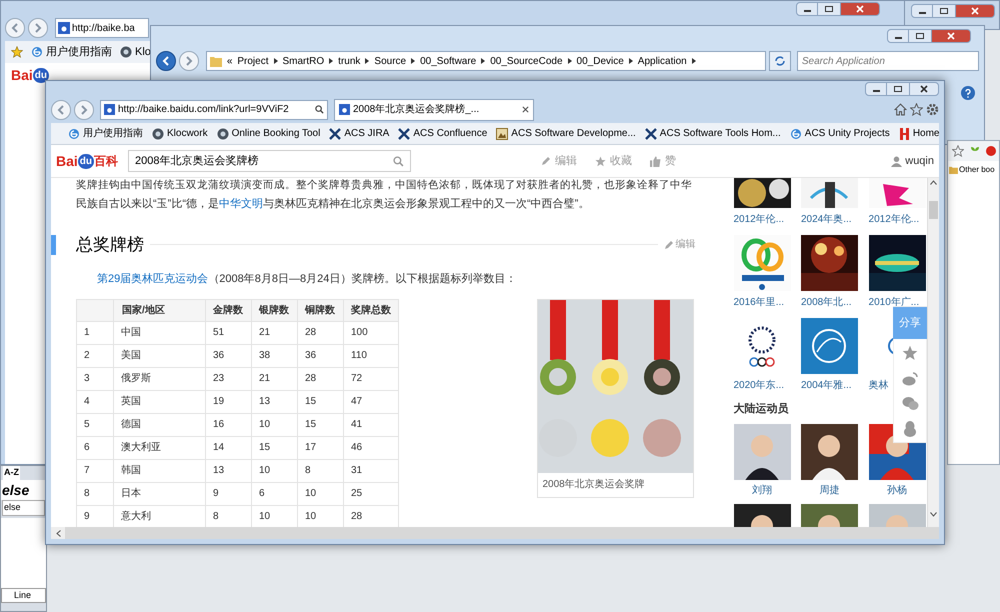  Describe the element at coordinates (11, 473) in the screenshot. I see `tab: A-Z` at that location.